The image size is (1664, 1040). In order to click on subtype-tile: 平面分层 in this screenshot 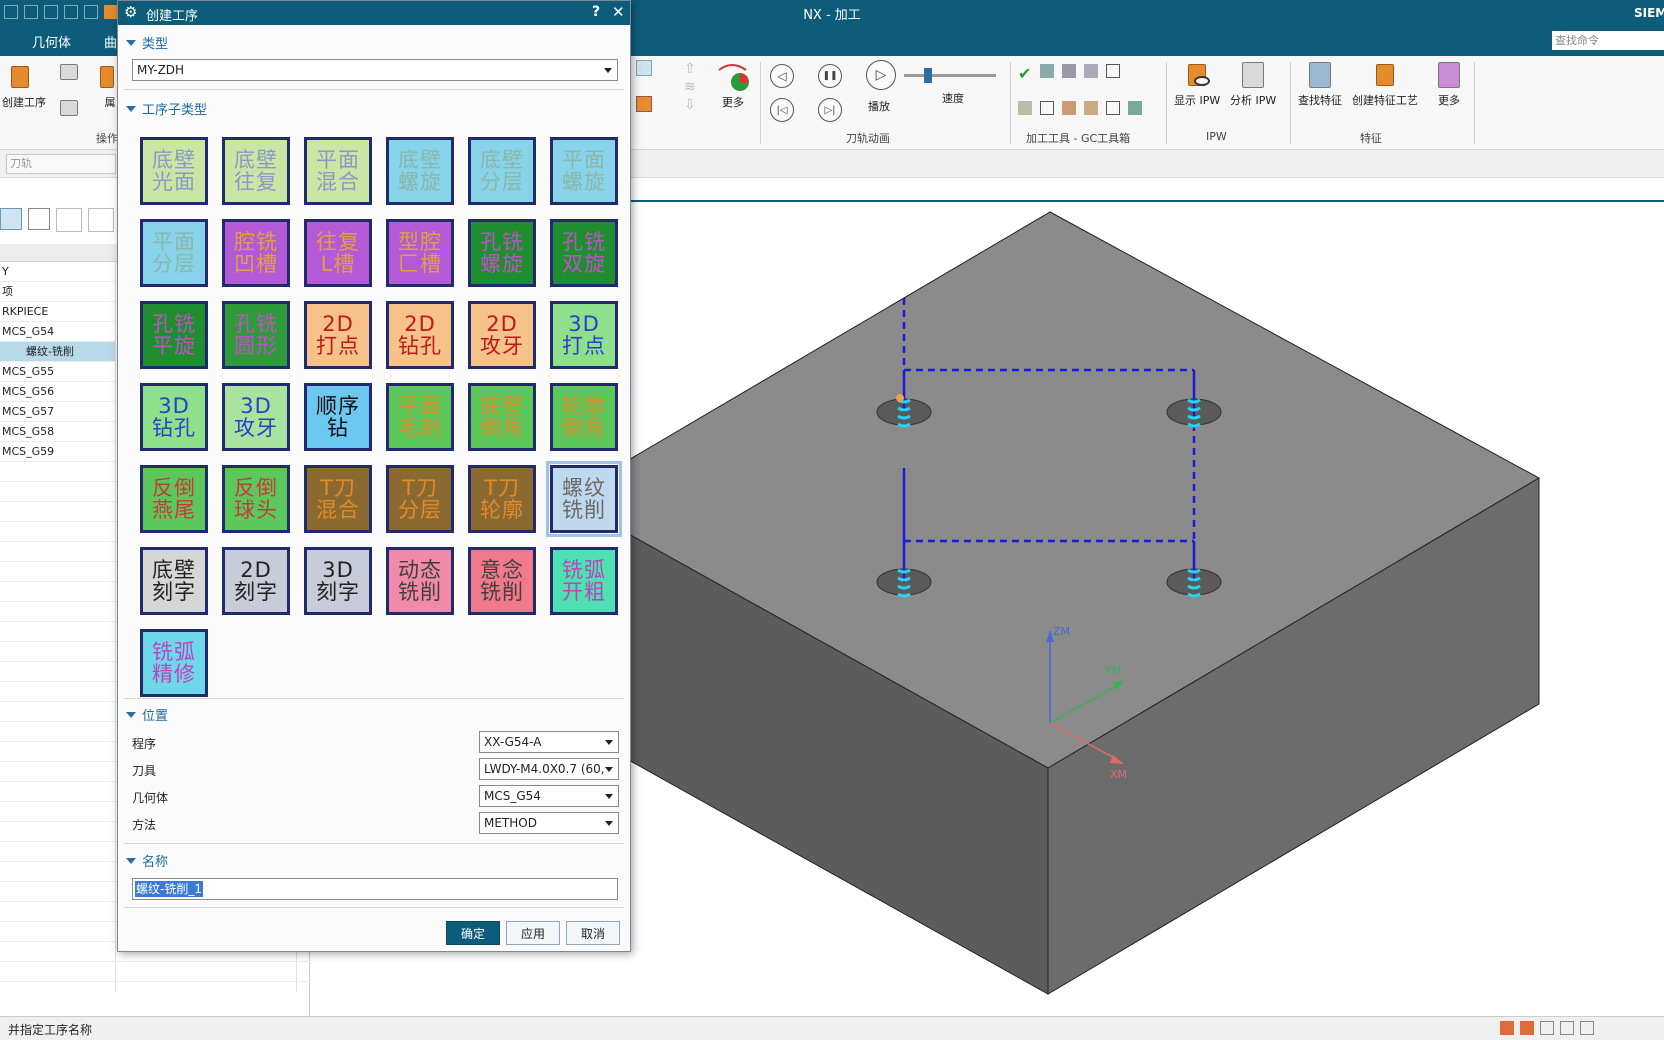, I will do `click(174, 253)`.